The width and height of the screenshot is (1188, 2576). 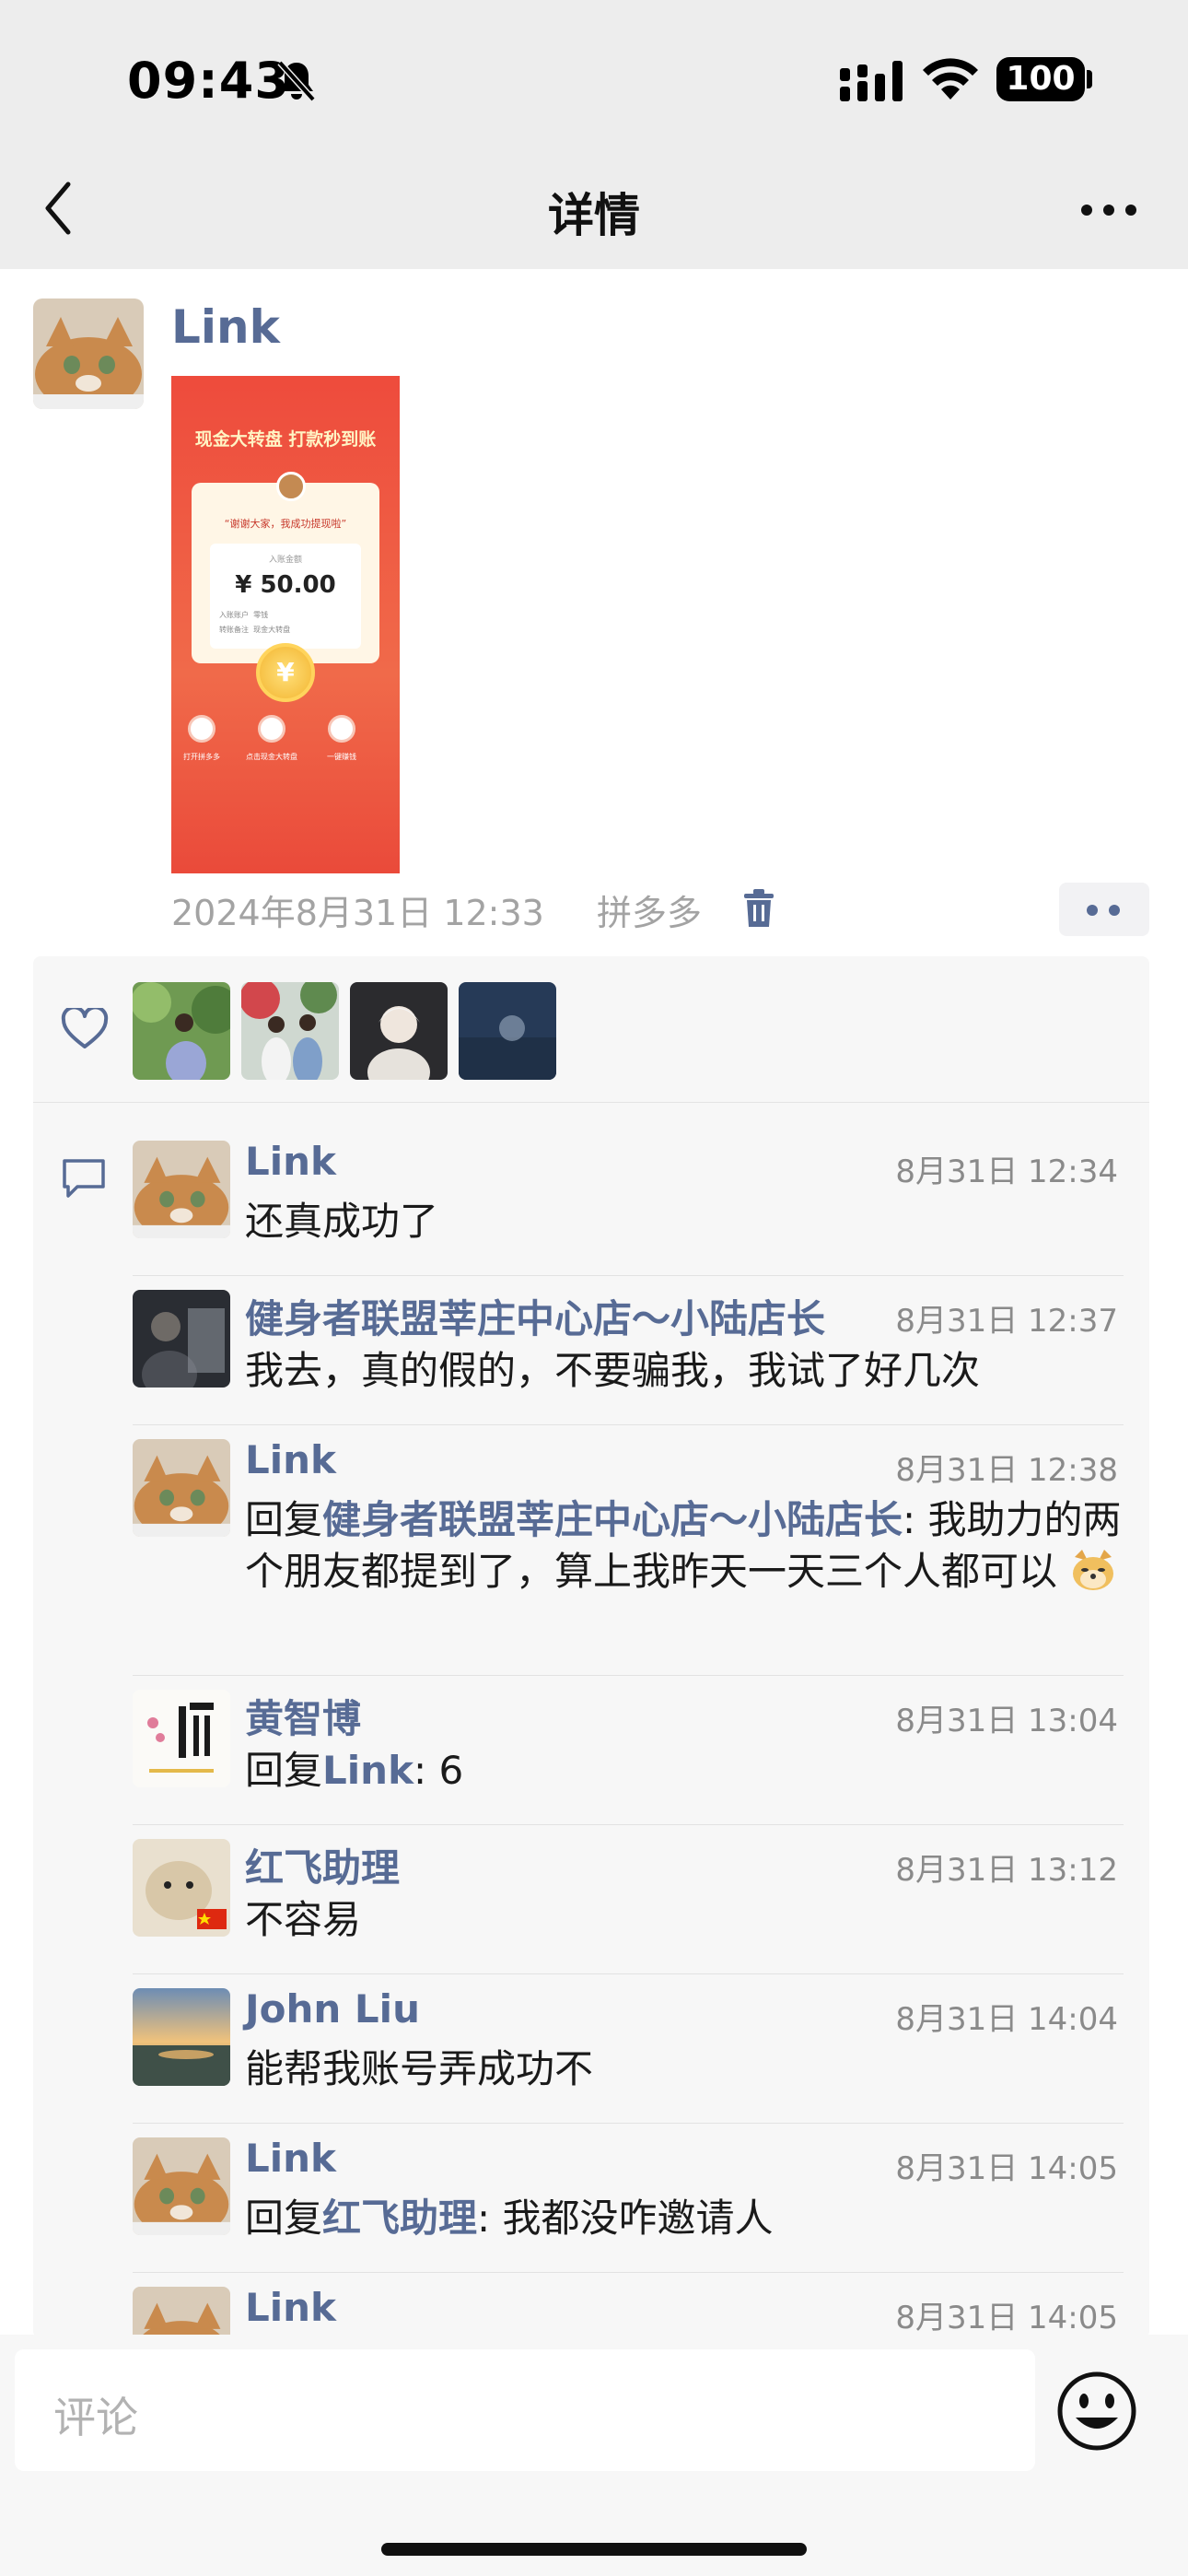 What do you see at coordinates (95, 2417) in the screenshot?
I see `comment-placeholder: 评论` at bounding box center [95, 2417].